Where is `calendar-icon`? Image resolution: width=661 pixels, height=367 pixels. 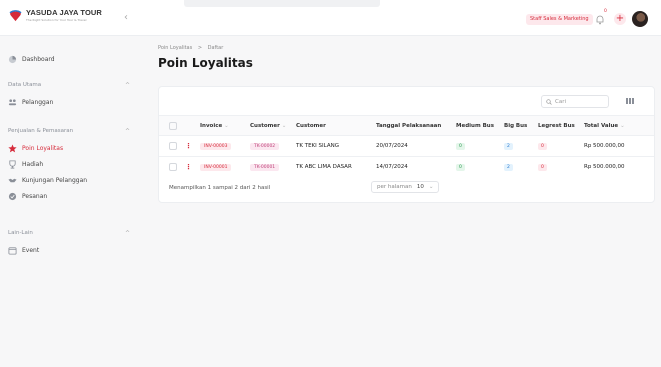 calendar-icon is located at coordinates (12, 250).